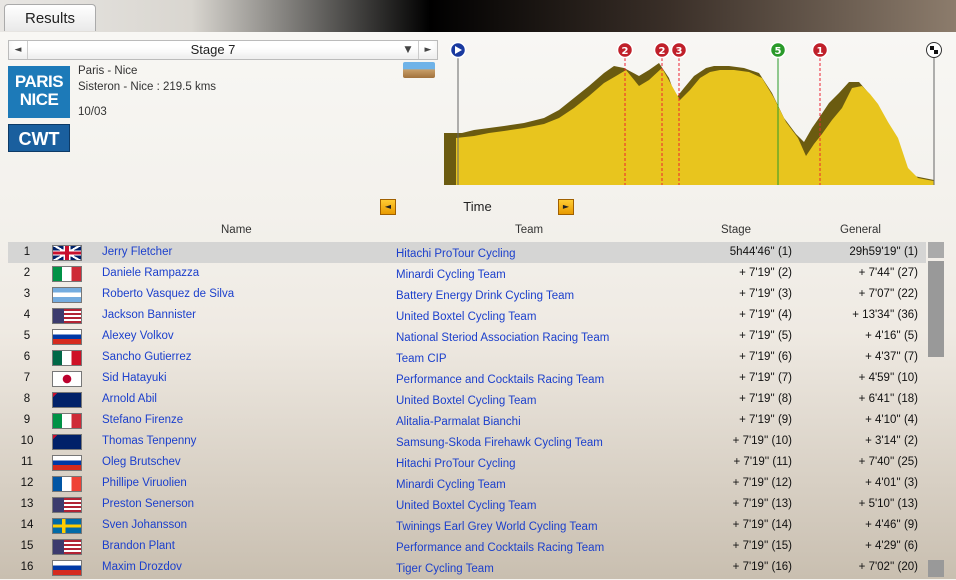  I want to click on team-name-link: Tiger Cycling Team, so click(445, 569).